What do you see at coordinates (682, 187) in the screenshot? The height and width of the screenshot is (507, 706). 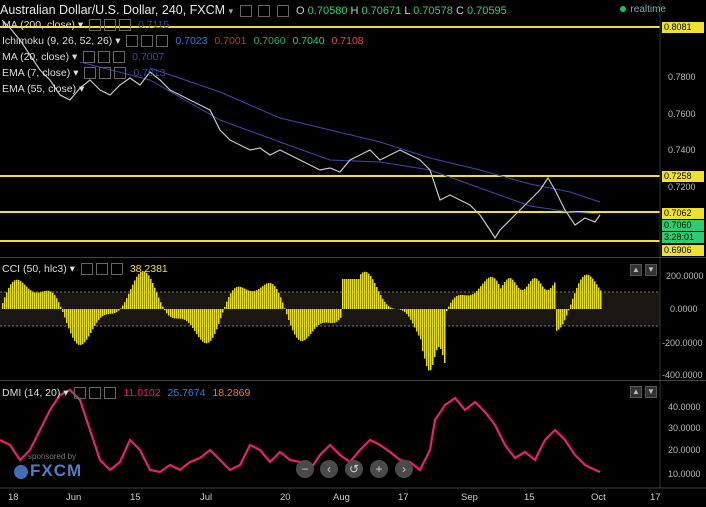 I see `price-axis-label: 0.7200` at bounding box center [682, 187].